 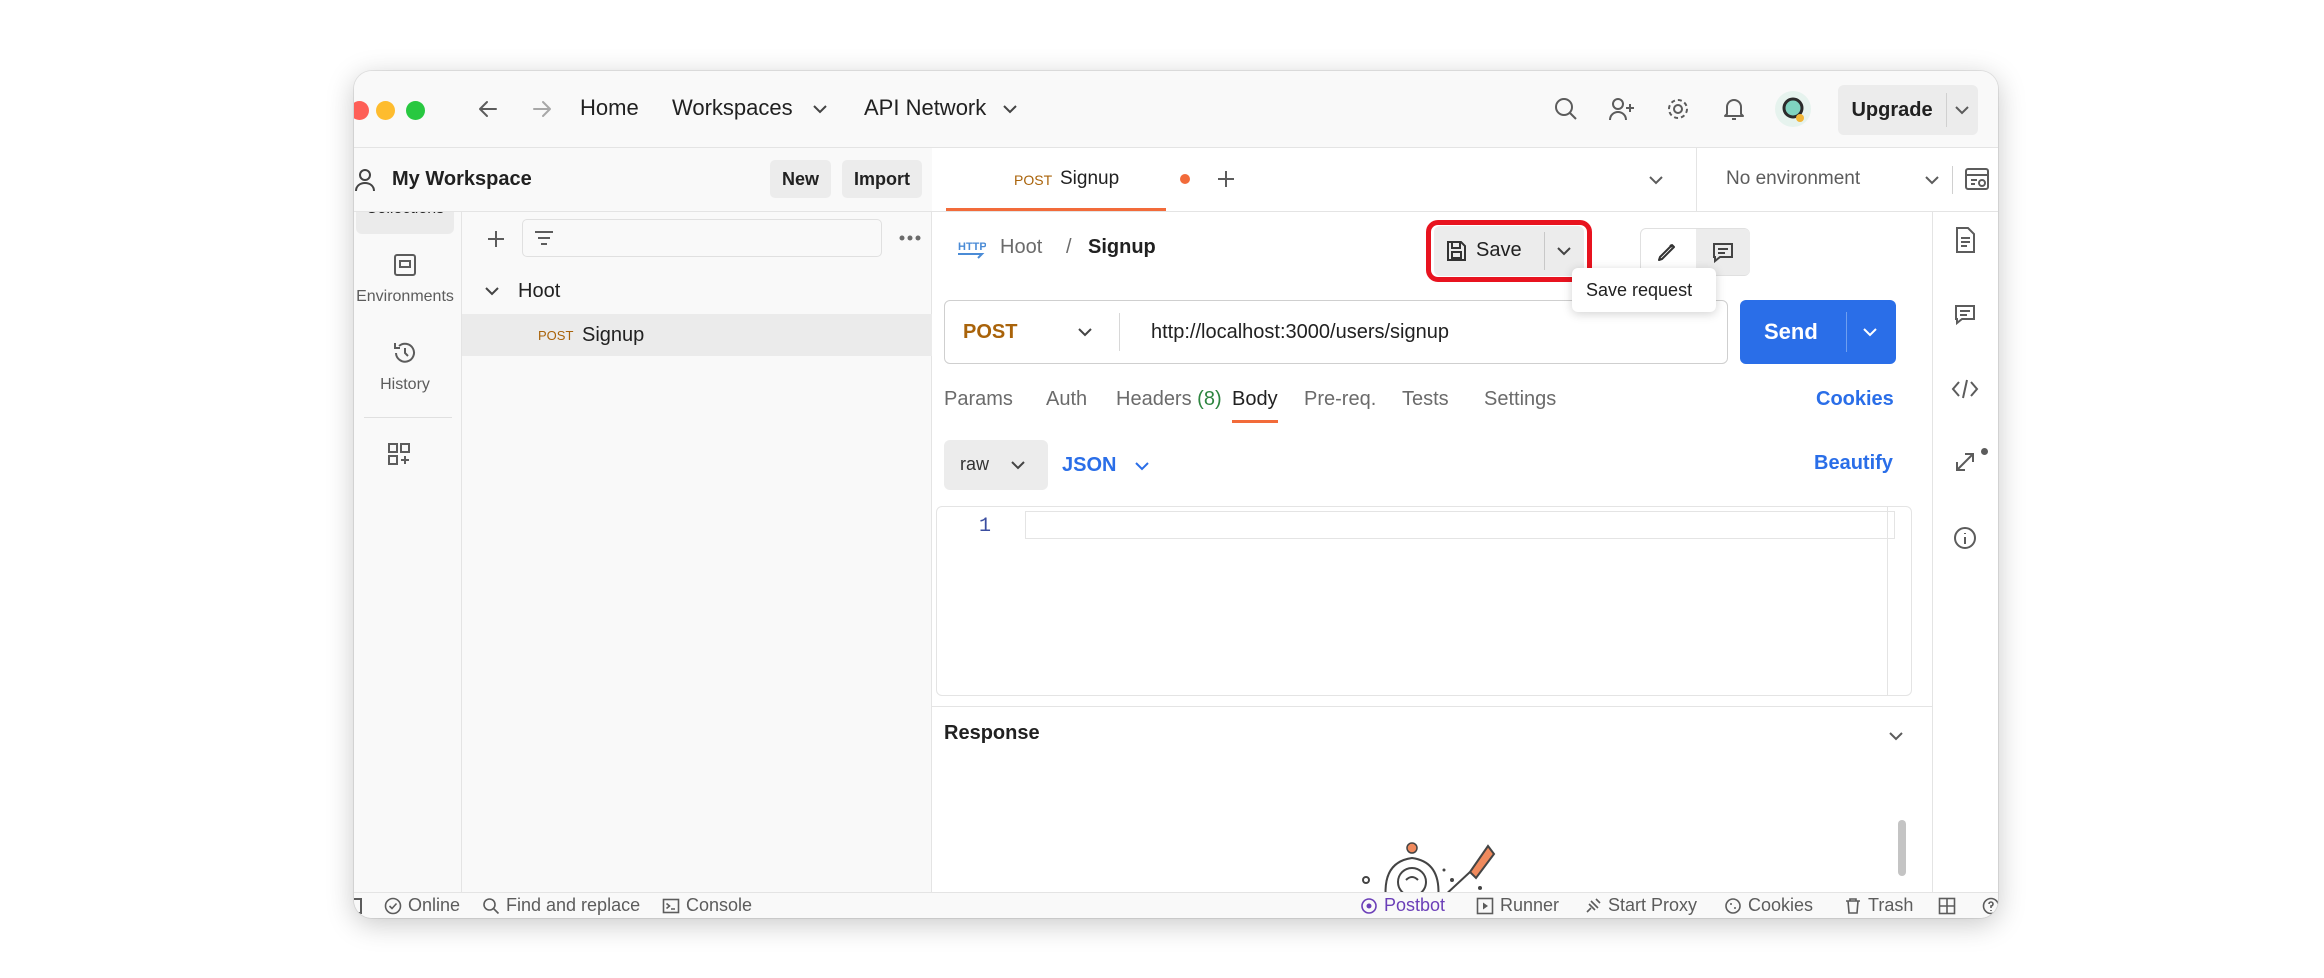 I want to click on tabs-overflow-chevron-icon, so click(x=1656, y=180).